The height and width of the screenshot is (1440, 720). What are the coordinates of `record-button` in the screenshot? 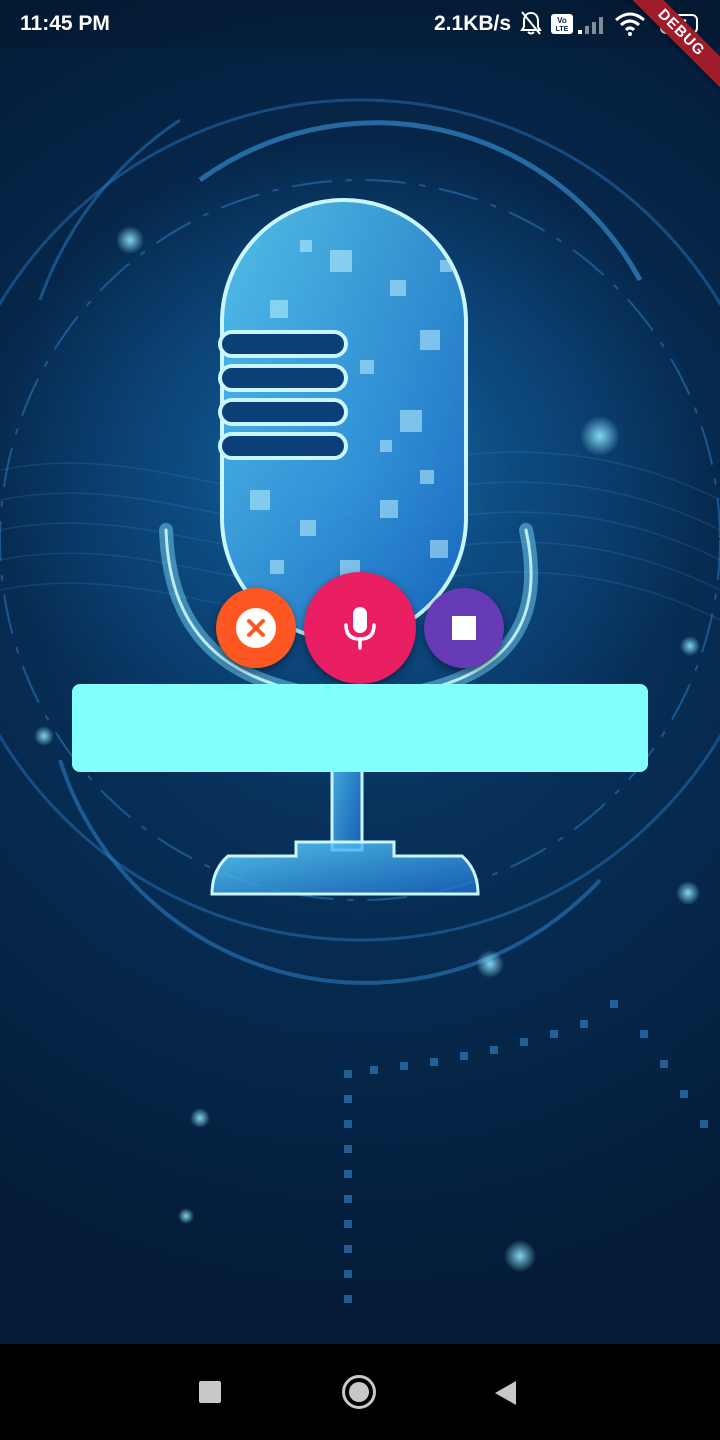 It's located at (360, 628).